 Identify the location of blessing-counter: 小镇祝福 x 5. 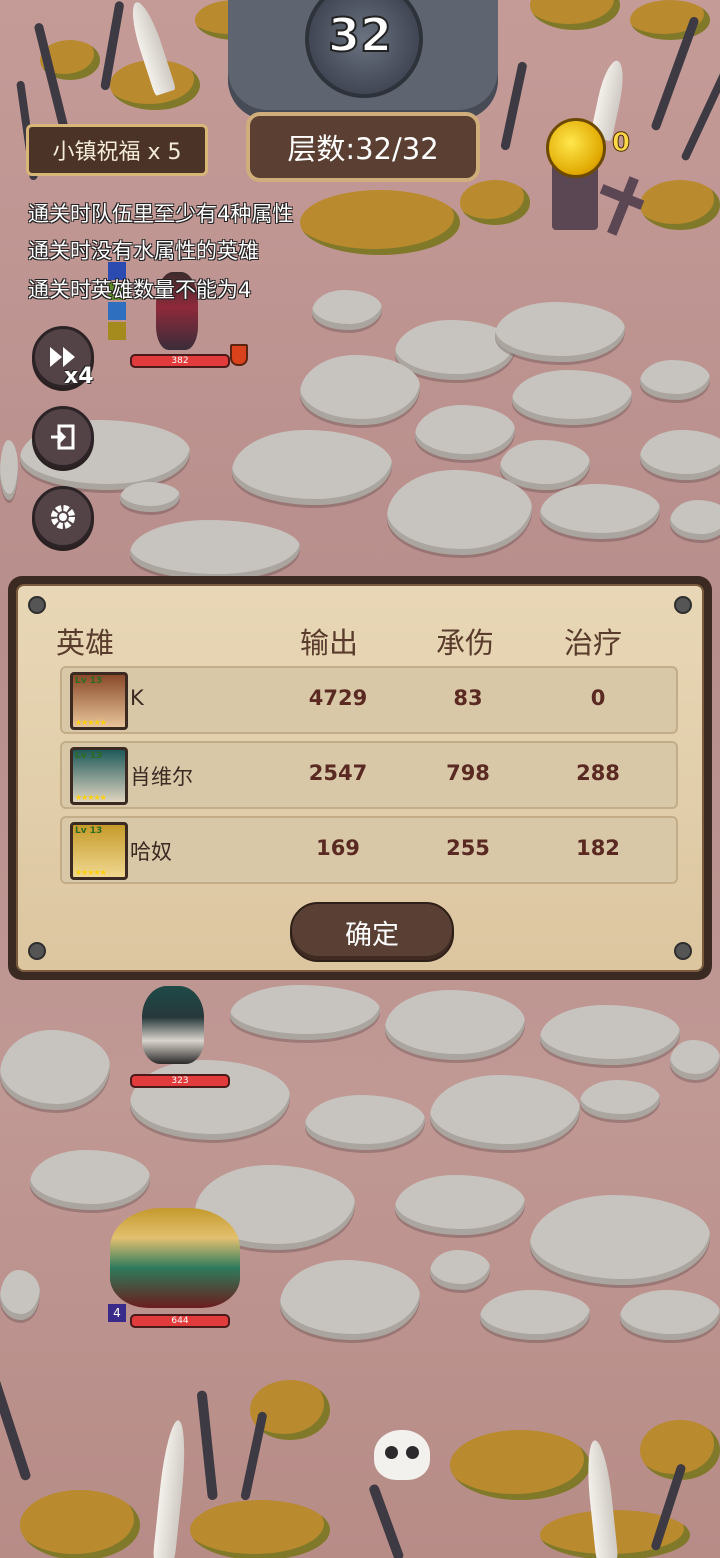
(117, 150).